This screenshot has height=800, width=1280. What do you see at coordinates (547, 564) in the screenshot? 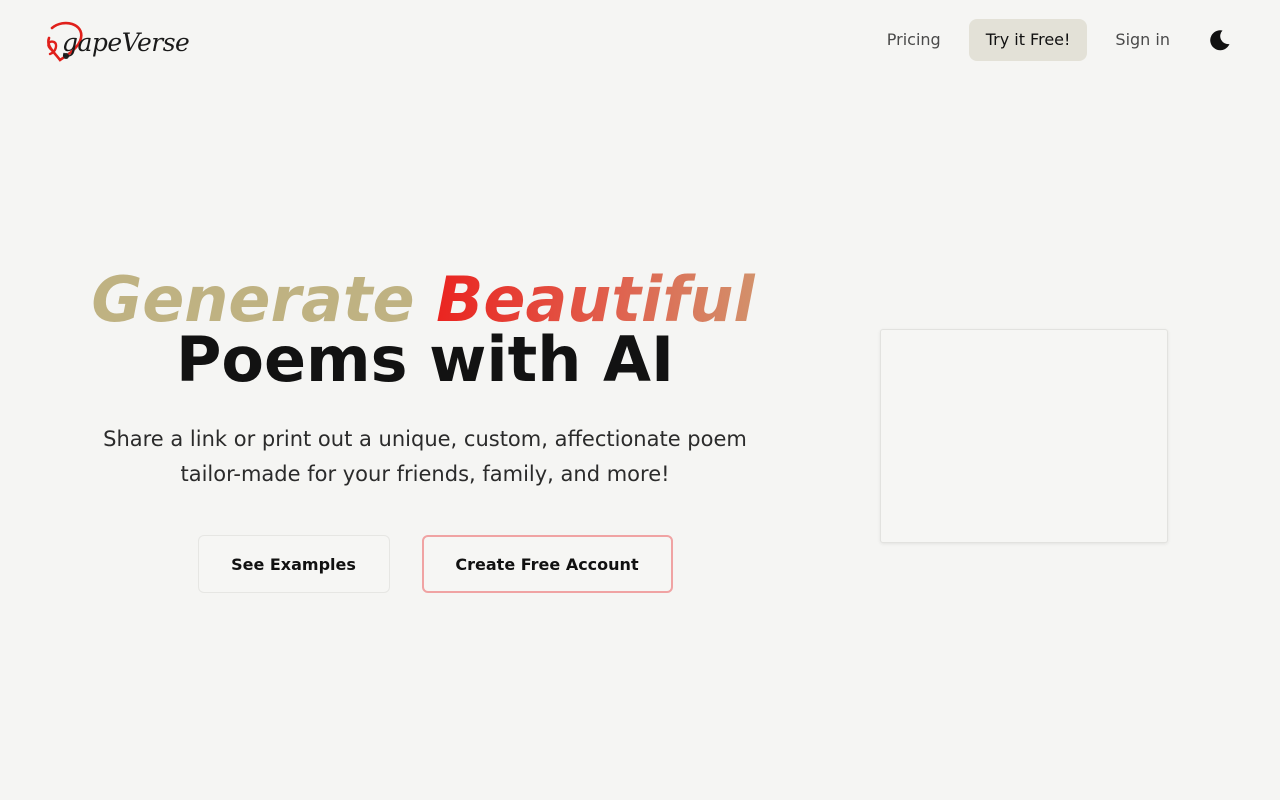
I see `create-free-account-button: Create Free Account` at bounding box center [547, 564].